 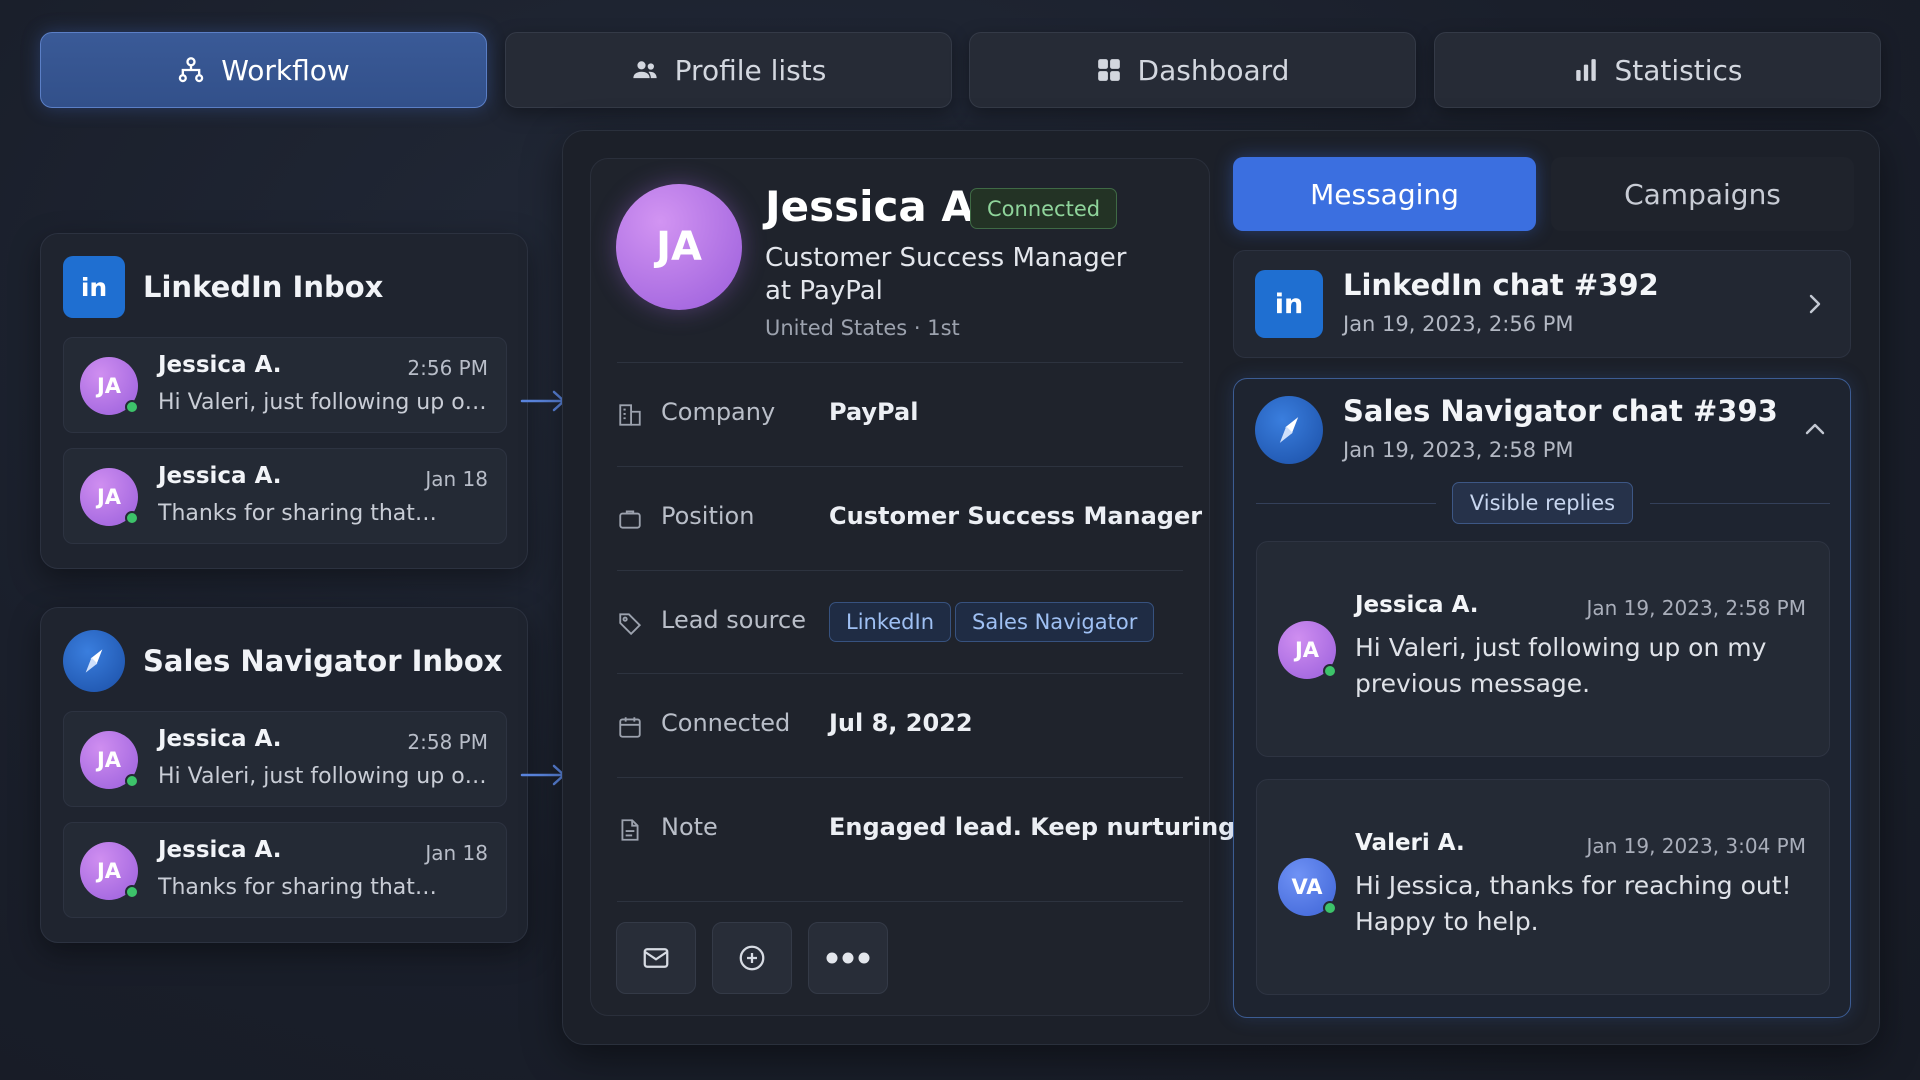 What do you see at coordinates (1542, 304) in the screenshot?
I see `linkedin-chat-item` at bounding box center [1542, 304].